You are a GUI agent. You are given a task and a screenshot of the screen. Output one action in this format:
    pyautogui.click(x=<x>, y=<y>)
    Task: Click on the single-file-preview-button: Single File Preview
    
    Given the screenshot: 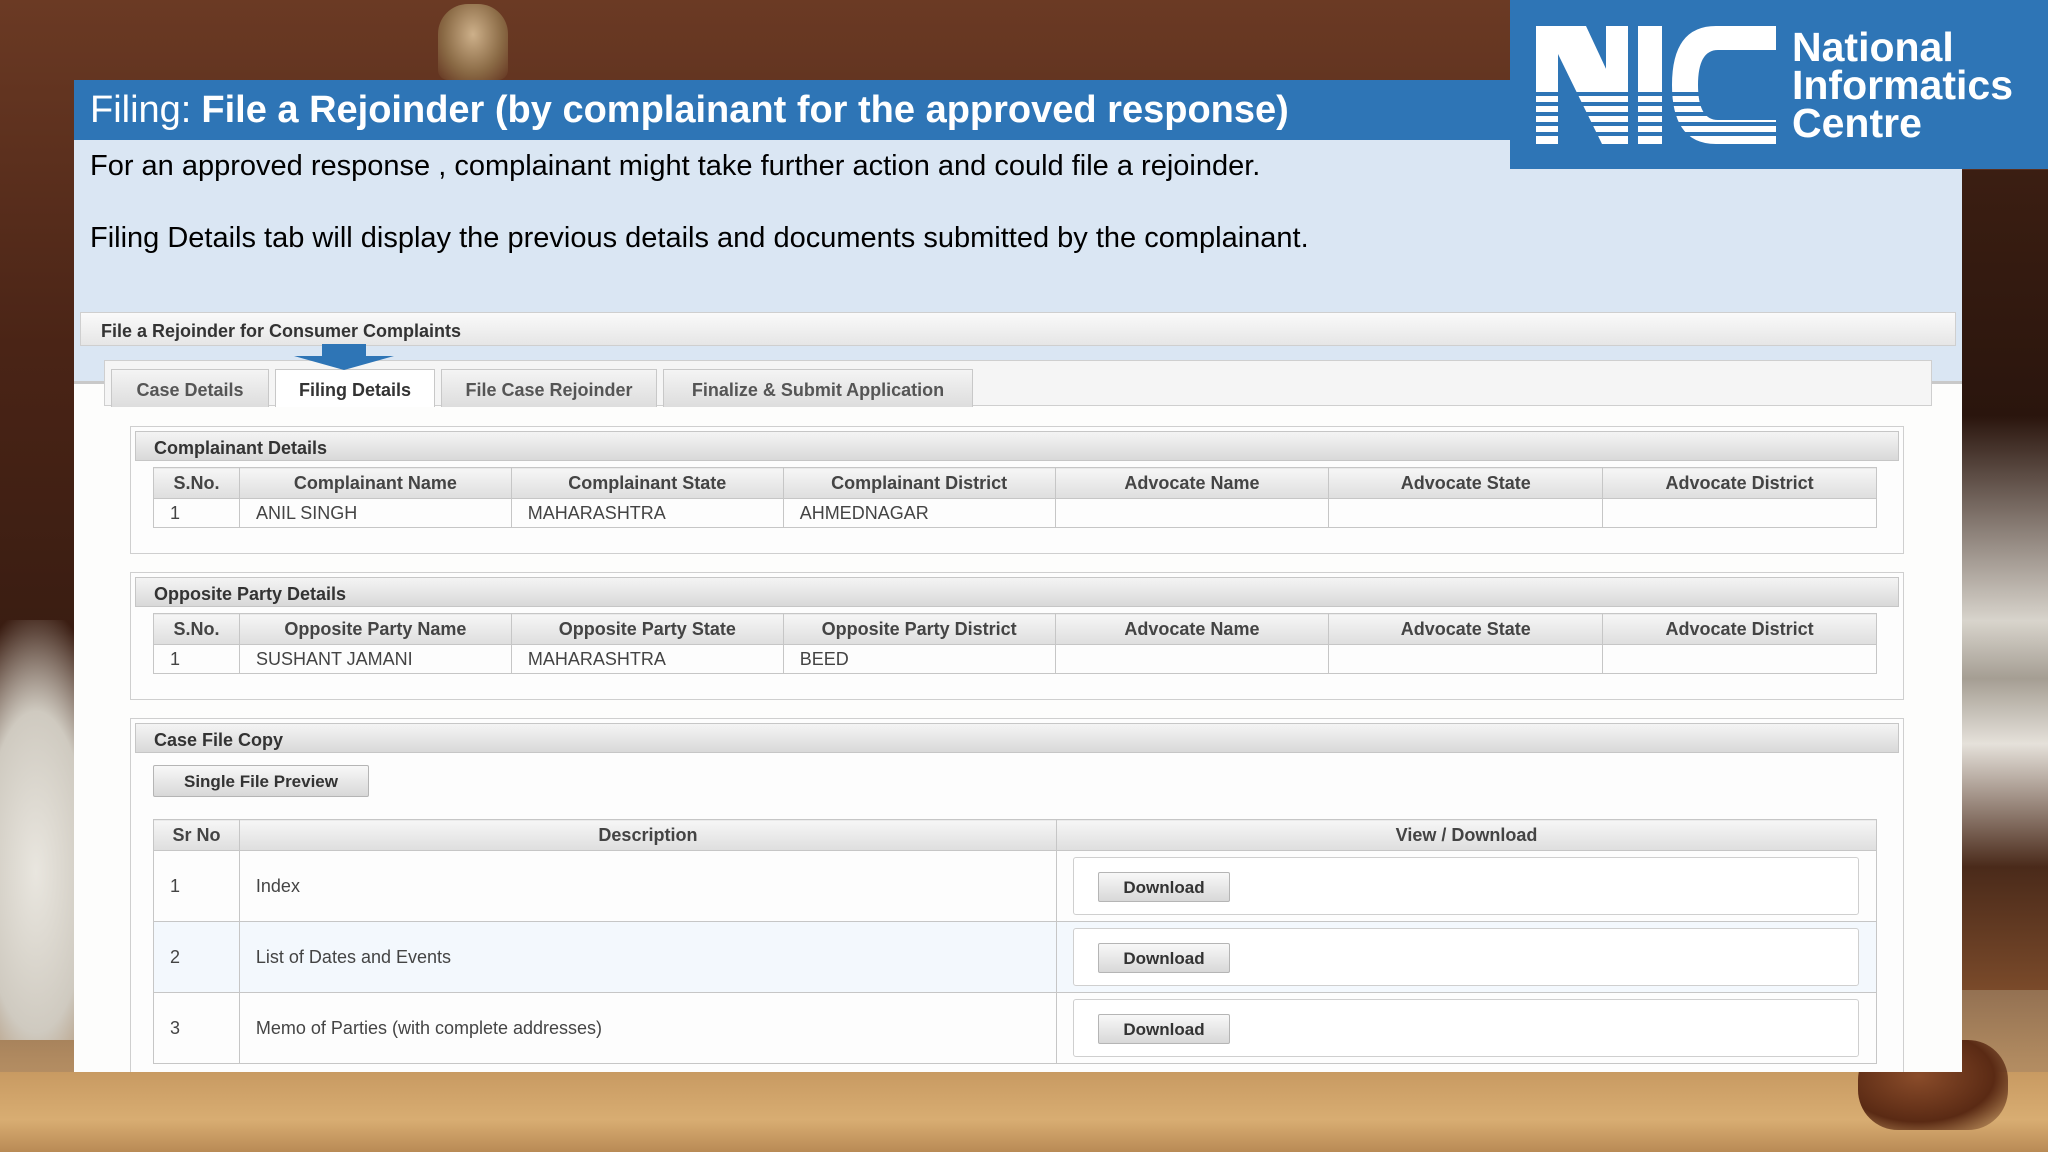 What is the action you would take?
    pyautogui.click(x=261, y=781)
    